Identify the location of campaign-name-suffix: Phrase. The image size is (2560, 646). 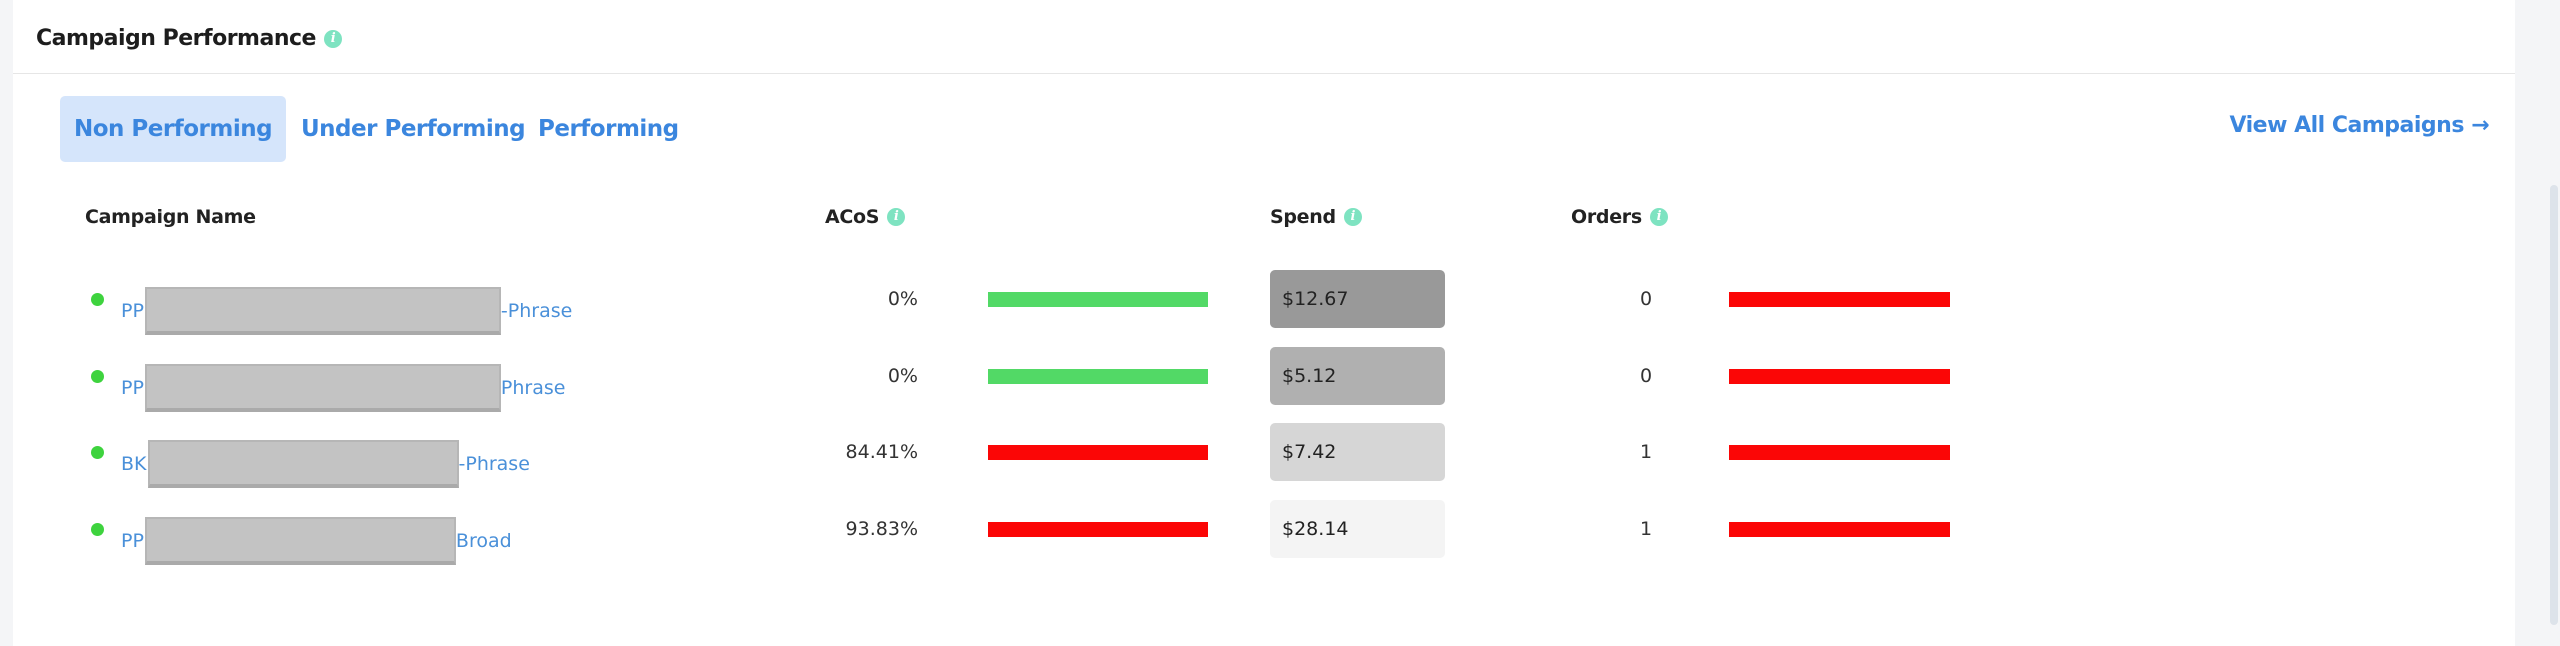
(533, 388).